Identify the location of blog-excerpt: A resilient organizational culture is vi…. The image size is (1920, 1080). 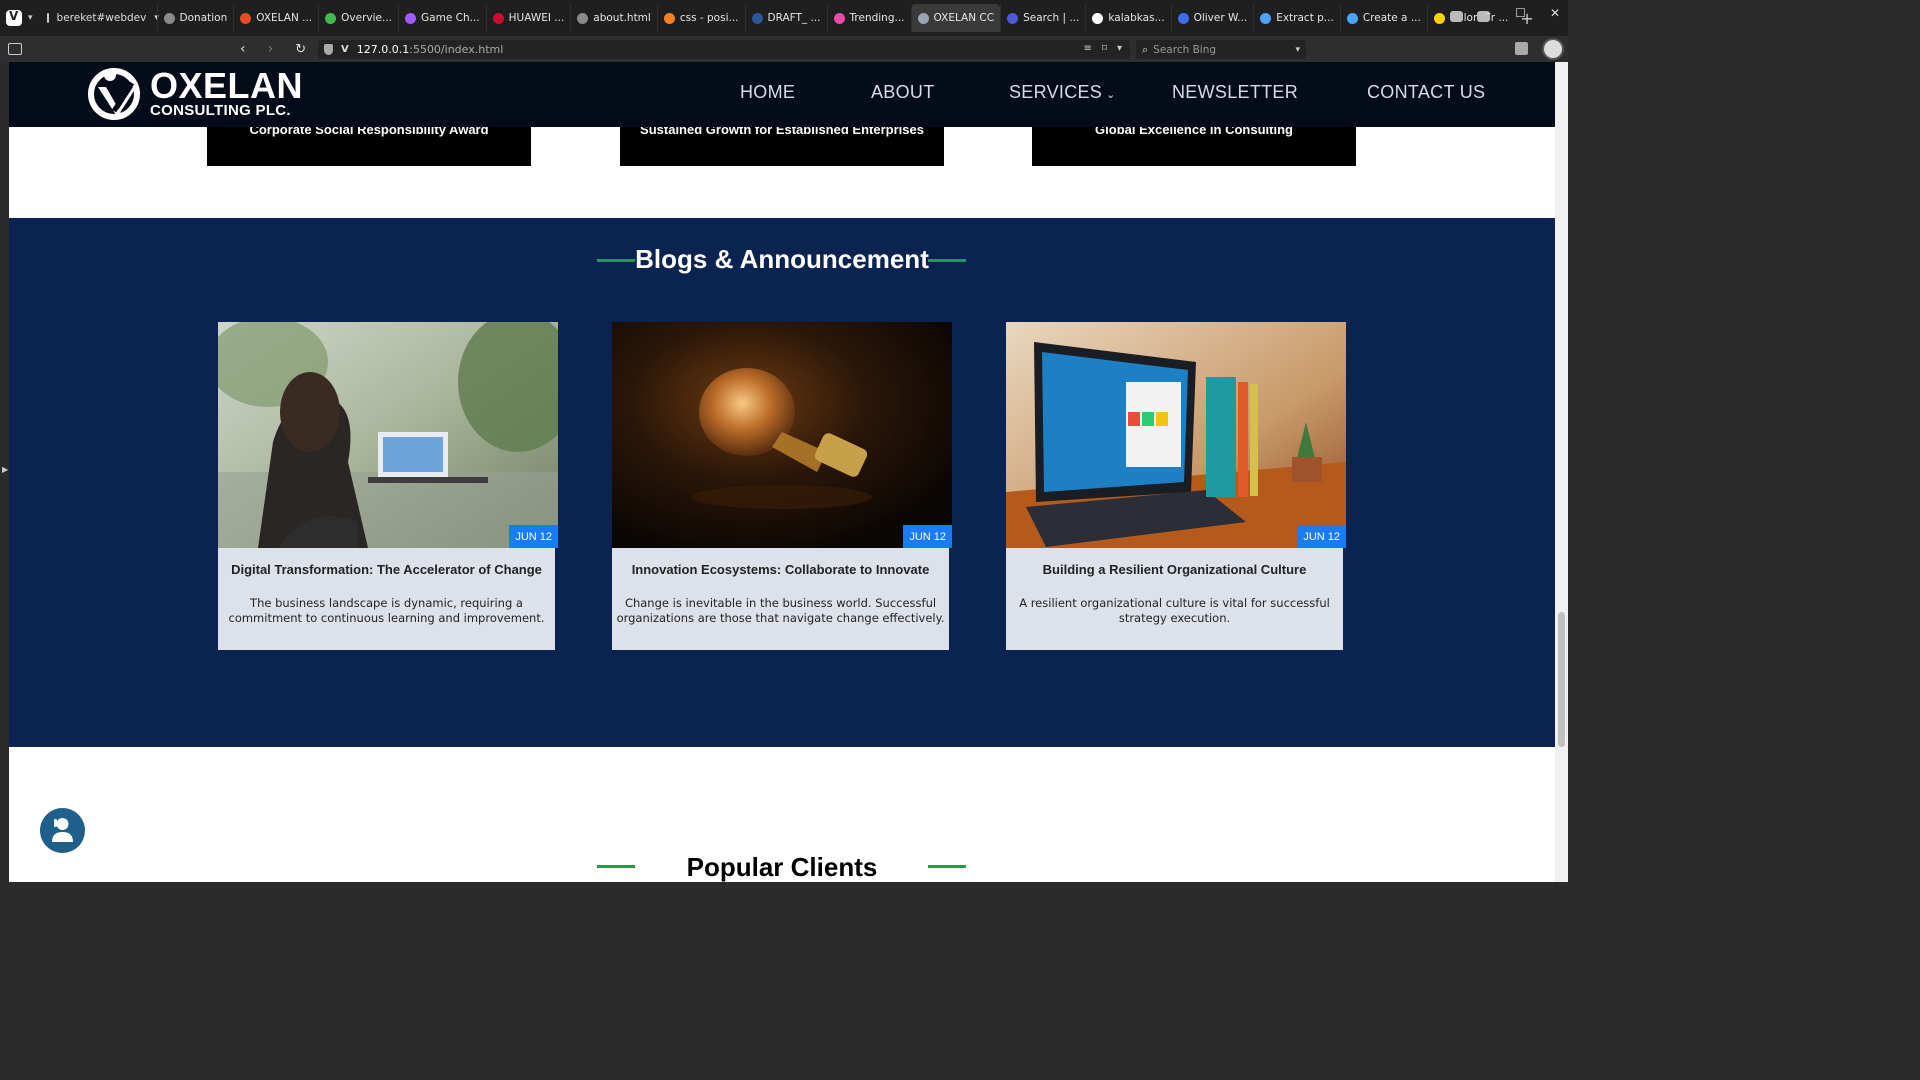
(1174, 610).